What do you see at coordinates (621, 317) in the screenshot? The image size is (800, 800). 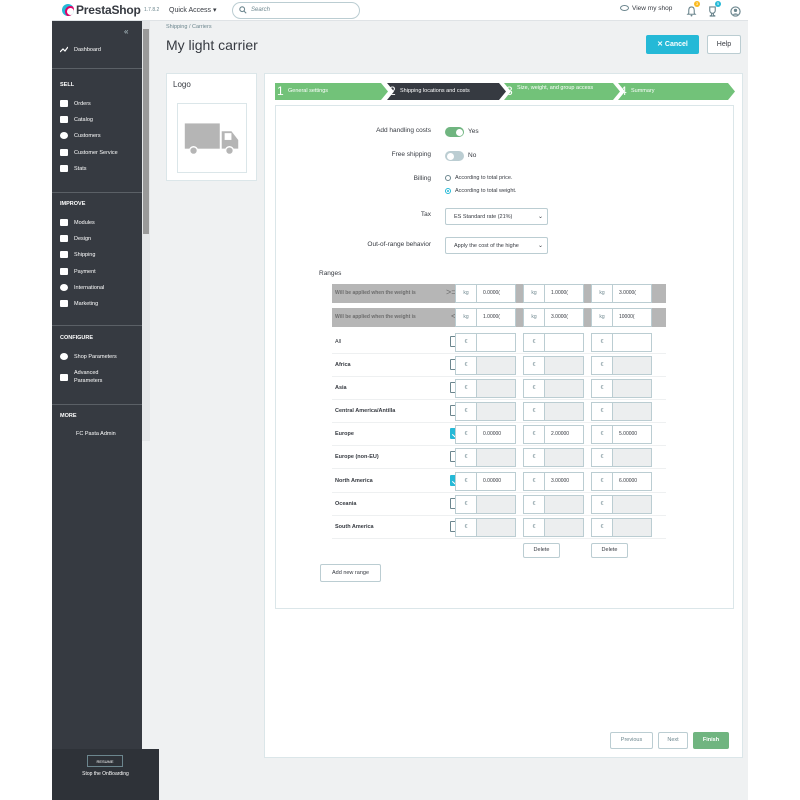 I see `range-to-input: kg 10000(` at bounding box center [621, 317].